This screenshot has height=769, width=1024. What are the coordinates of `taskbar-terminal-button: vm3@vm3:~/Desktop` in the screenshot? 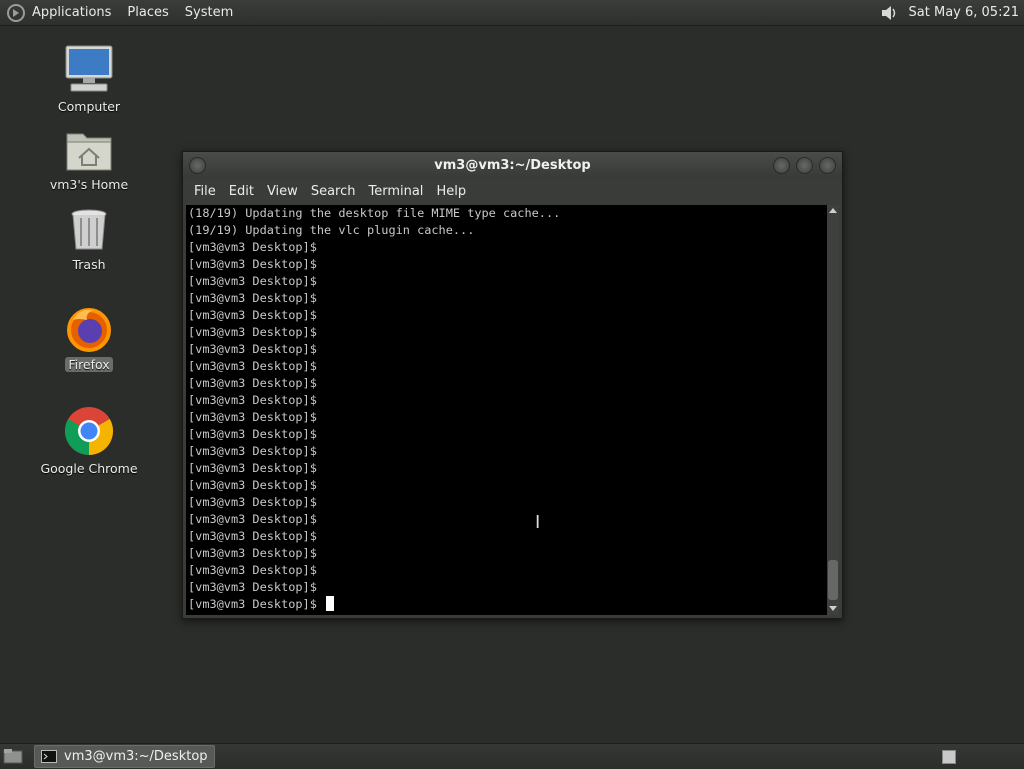 It's located at (124, 756).